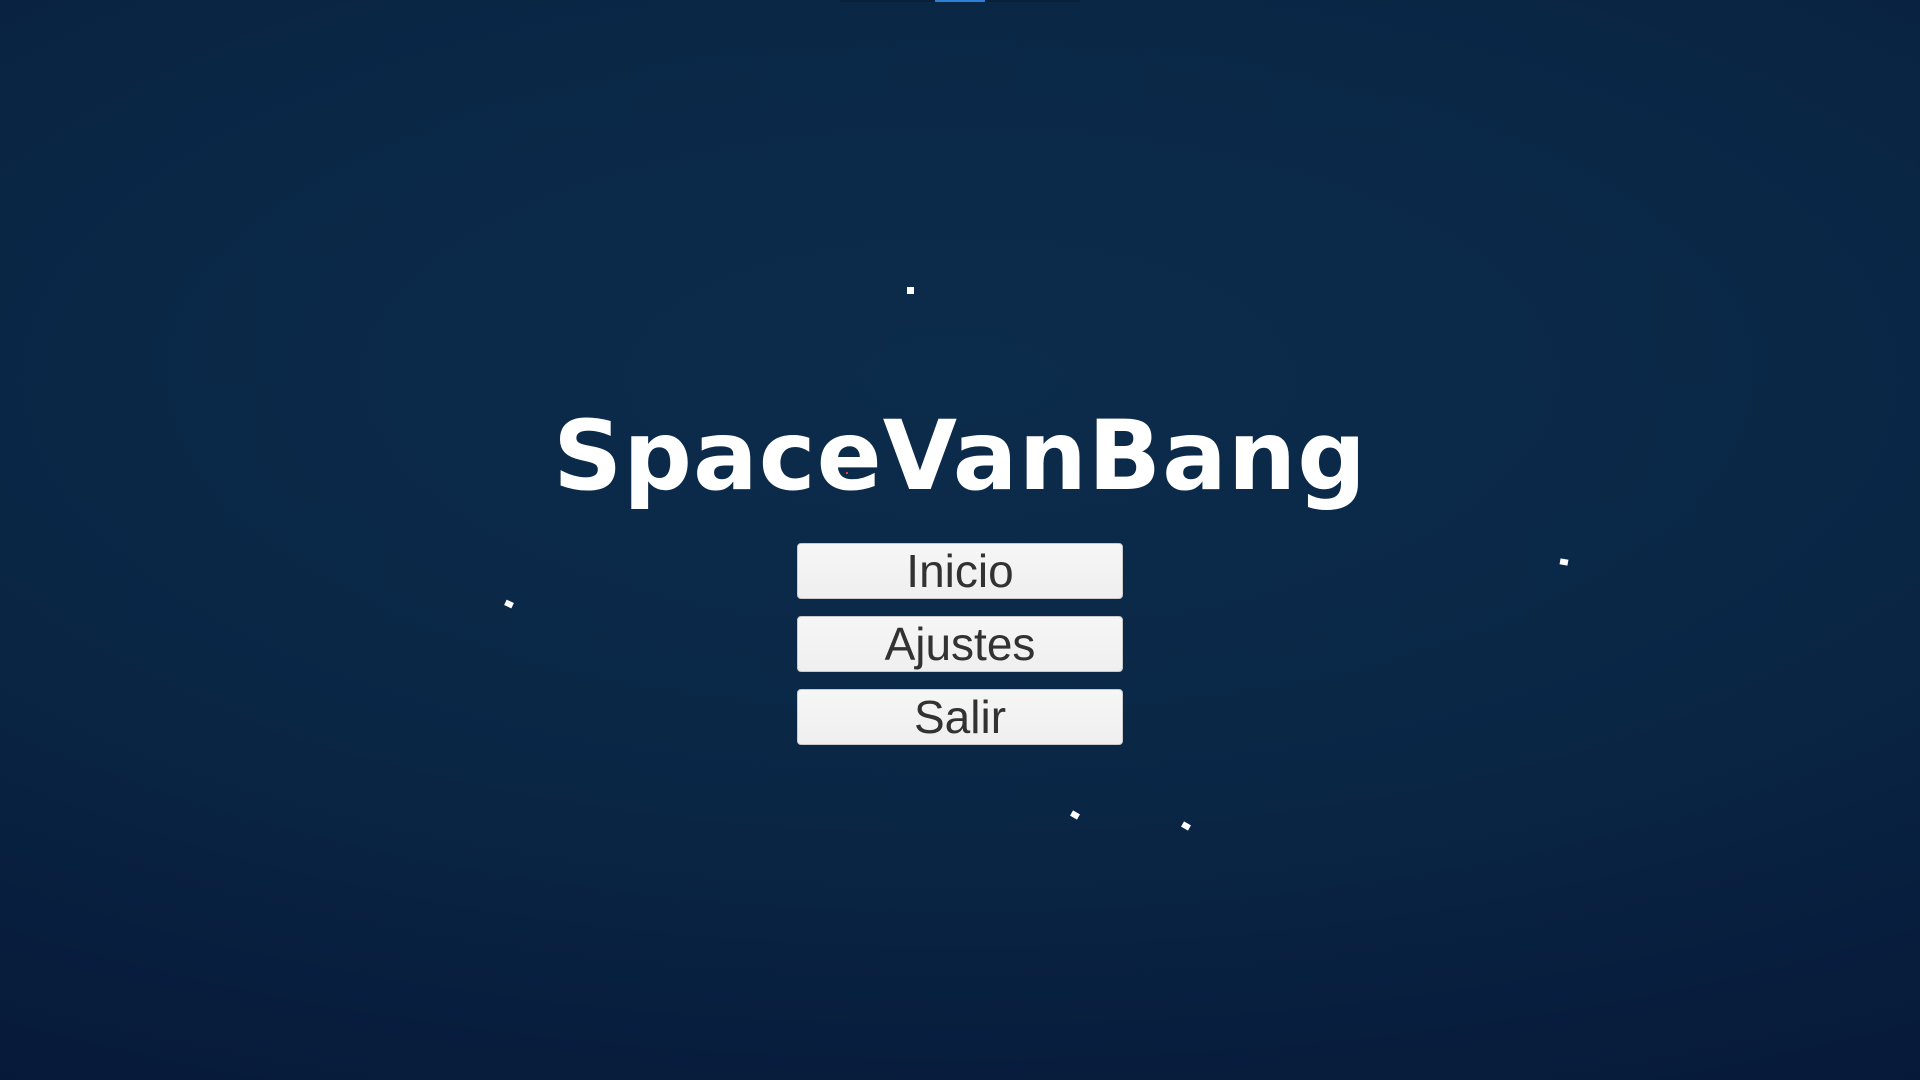 The height and width of the screenshot is (1080, 1920). I want to click on start-button: Inicio, so click(960, 571).